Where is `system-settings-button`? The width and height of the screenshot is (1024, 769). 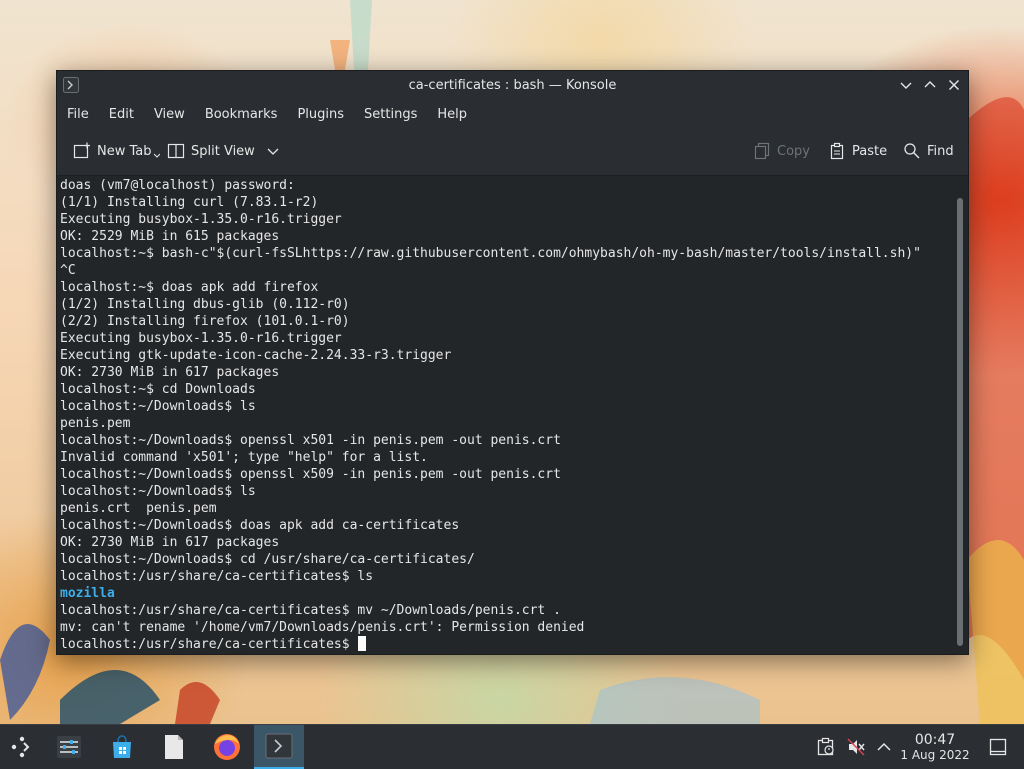 system-settings-button is located at coordinates (69, 747).